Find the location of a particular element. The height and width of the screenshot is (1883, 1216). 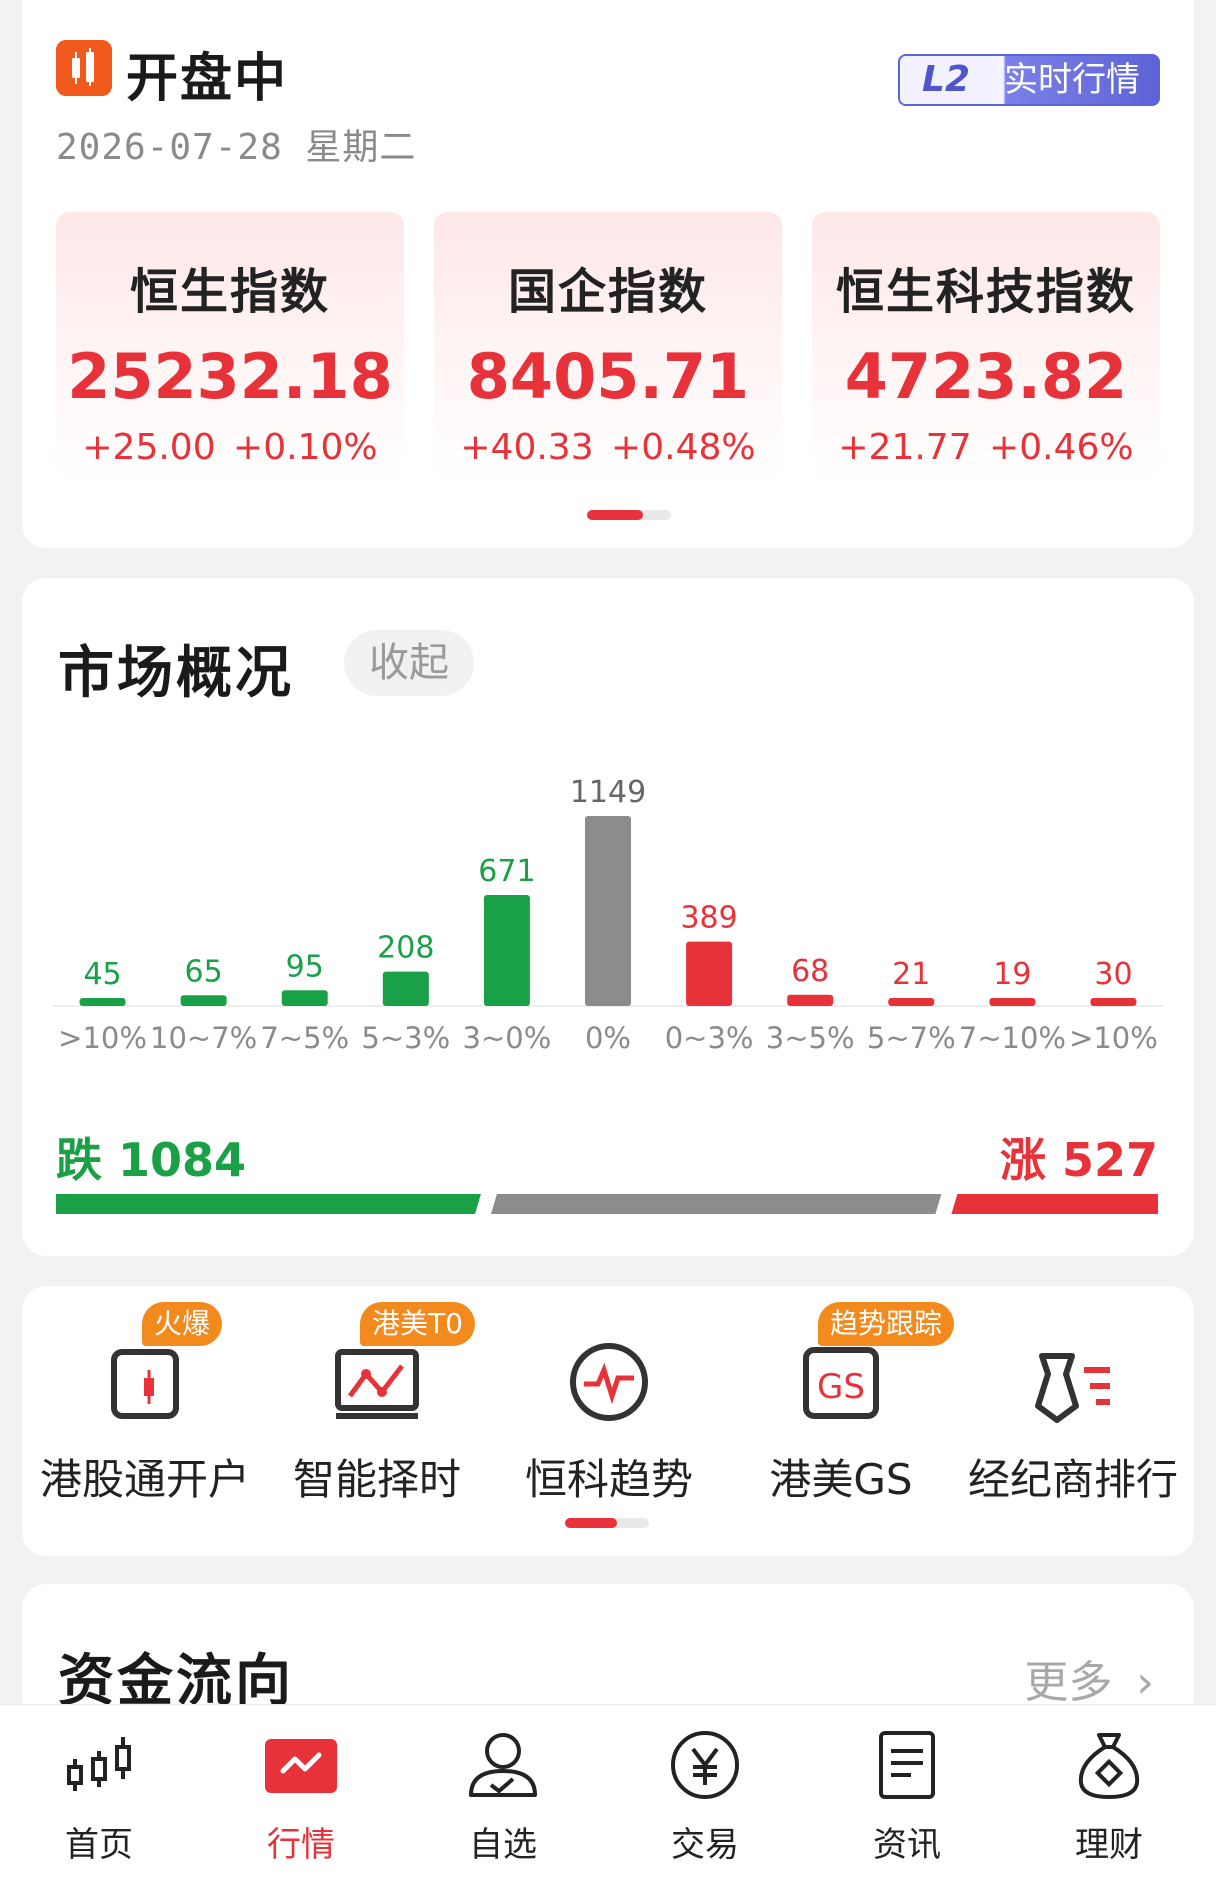

fall-count: 跌 1084 is located at coordinates (151, 1157).